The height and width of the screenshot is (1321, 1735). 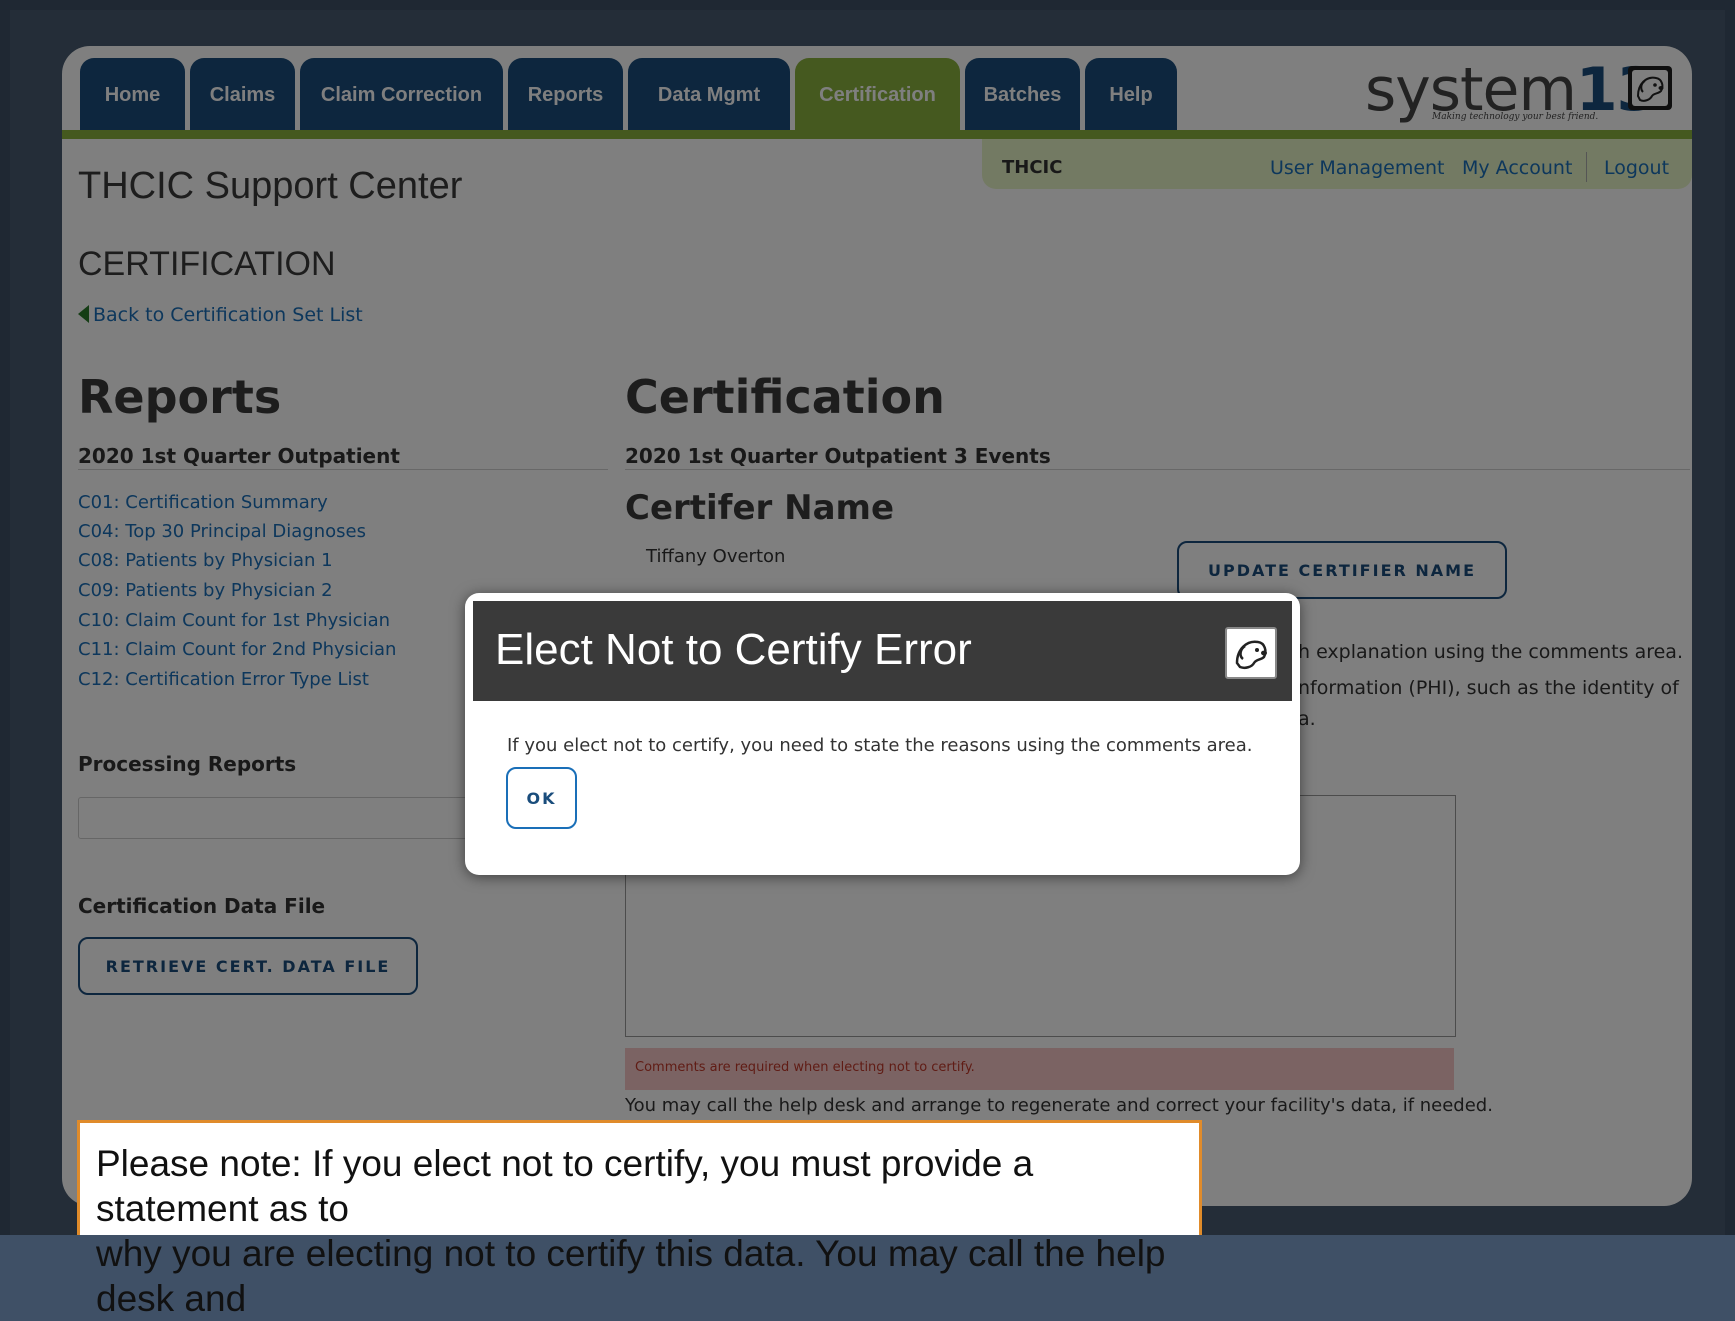 I want to click on dialog-title: Elect Not to Certify Error, so click(x=733, y=649).